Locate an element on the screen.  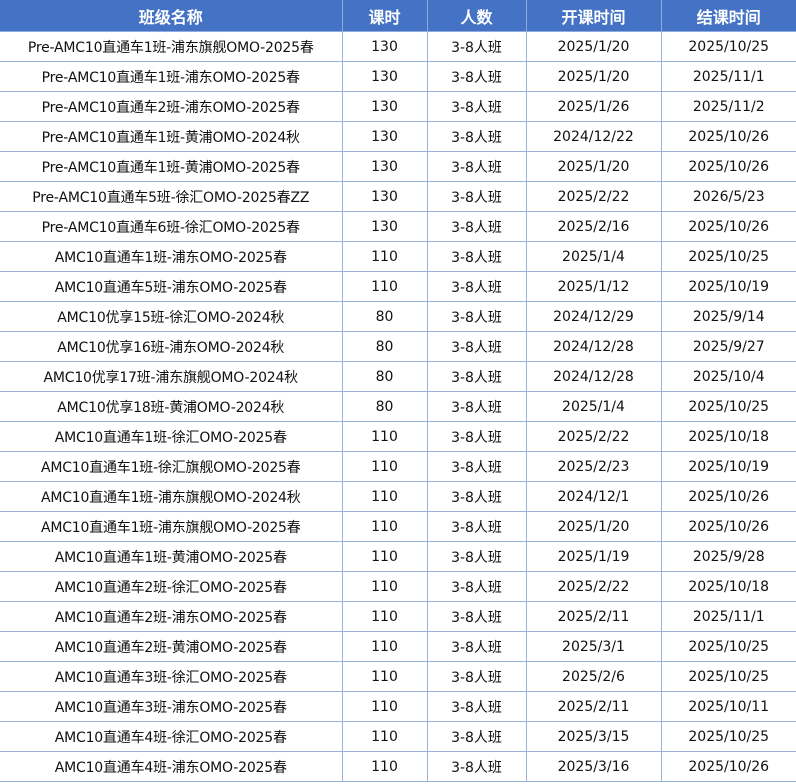
cell-start-date: 2024/12/1 is located at coordinates (594, 496).